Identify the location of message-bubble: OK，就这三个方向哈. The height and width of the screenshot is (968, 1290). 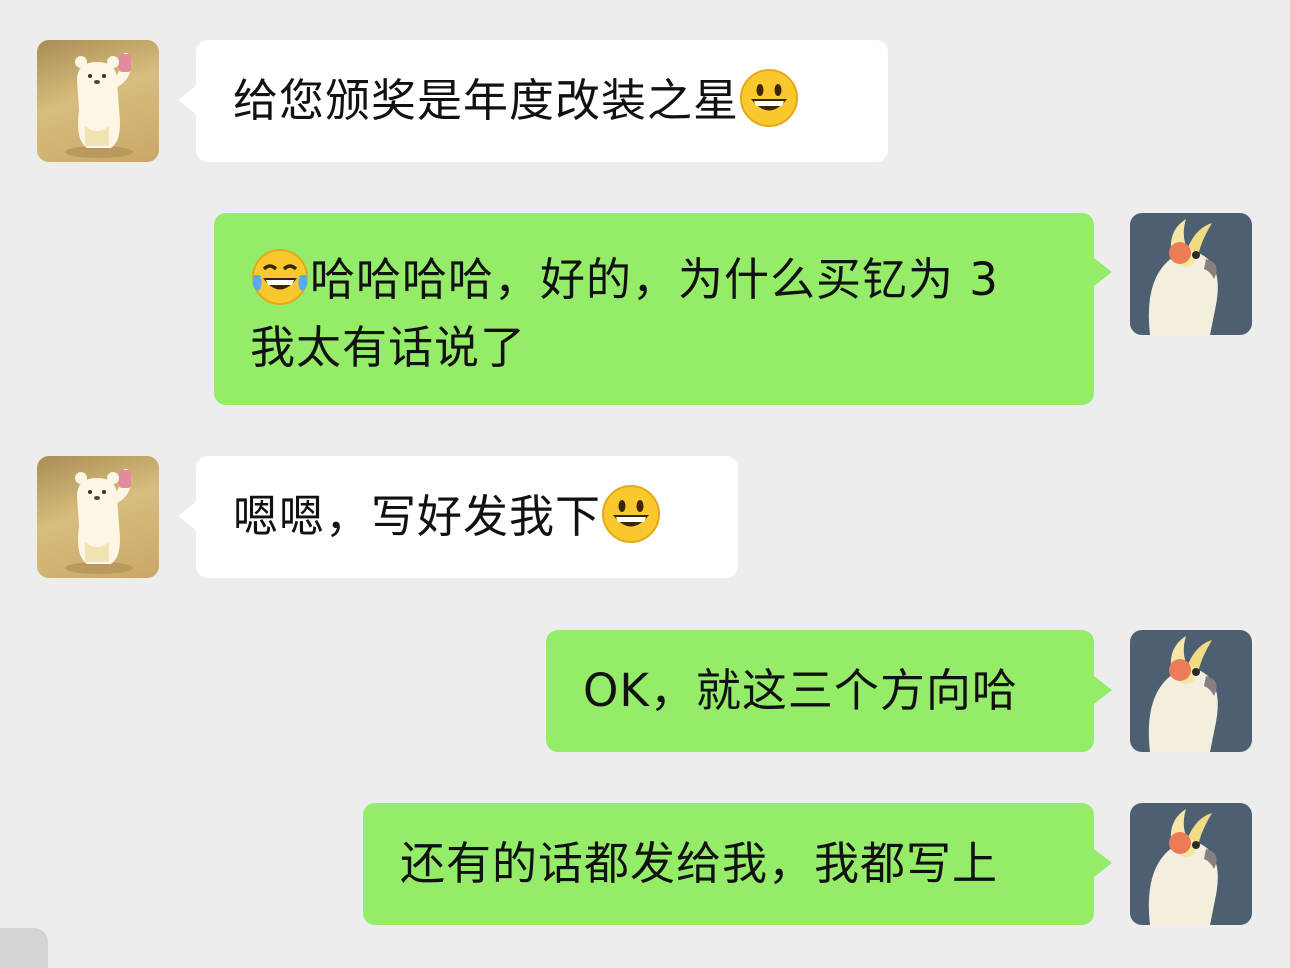
(820, 691).